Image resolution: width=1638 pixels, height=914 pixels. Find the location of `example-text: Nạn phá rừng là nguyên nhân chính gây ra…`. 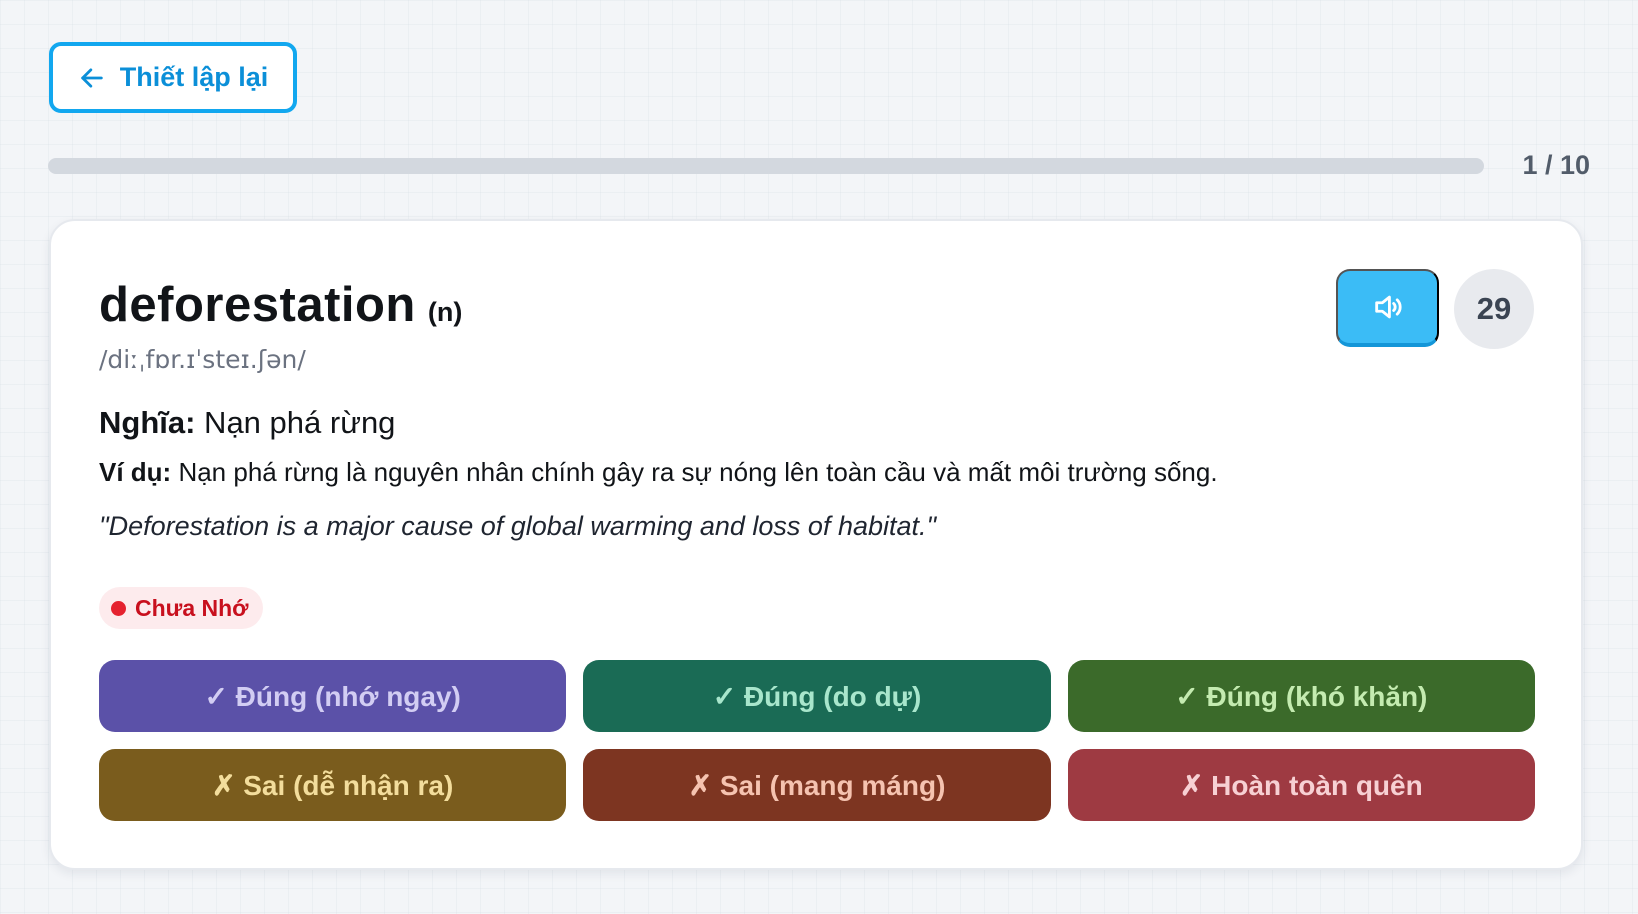

example-text: Nạn phá rừng là nguyên nhân chính gây ra… is located at coordinates (694, 472).